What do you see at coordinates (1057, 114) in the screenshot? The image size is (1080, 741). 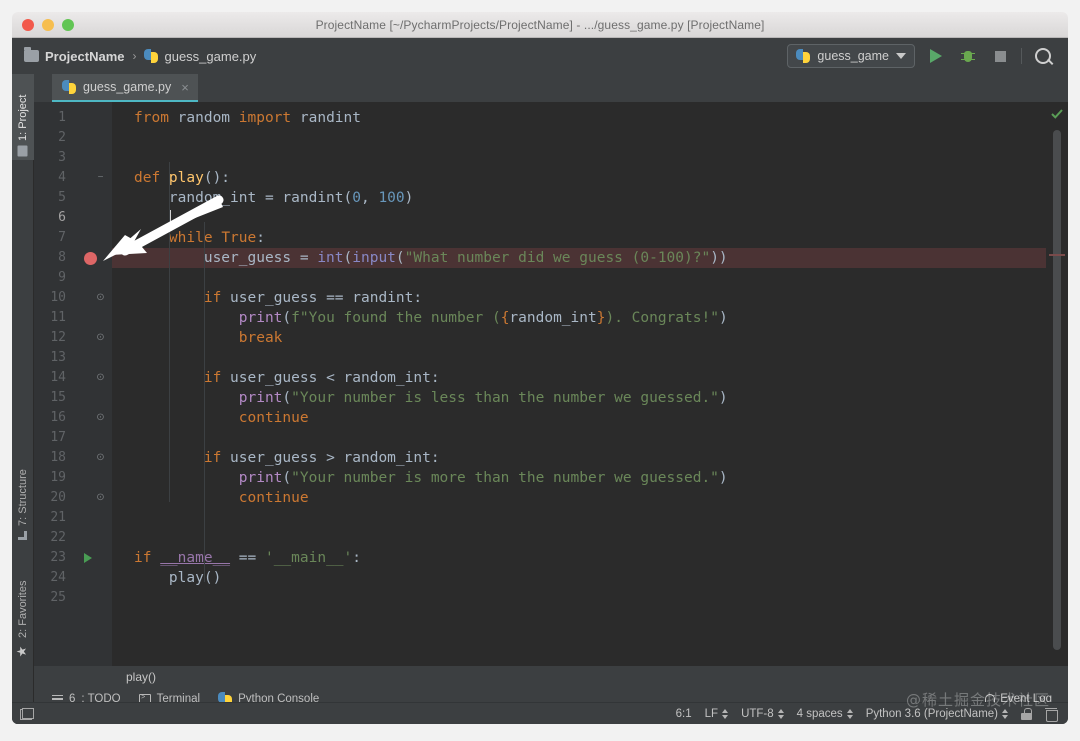 I see `inspection-ok-icon` at bounding box center [1057, 114].